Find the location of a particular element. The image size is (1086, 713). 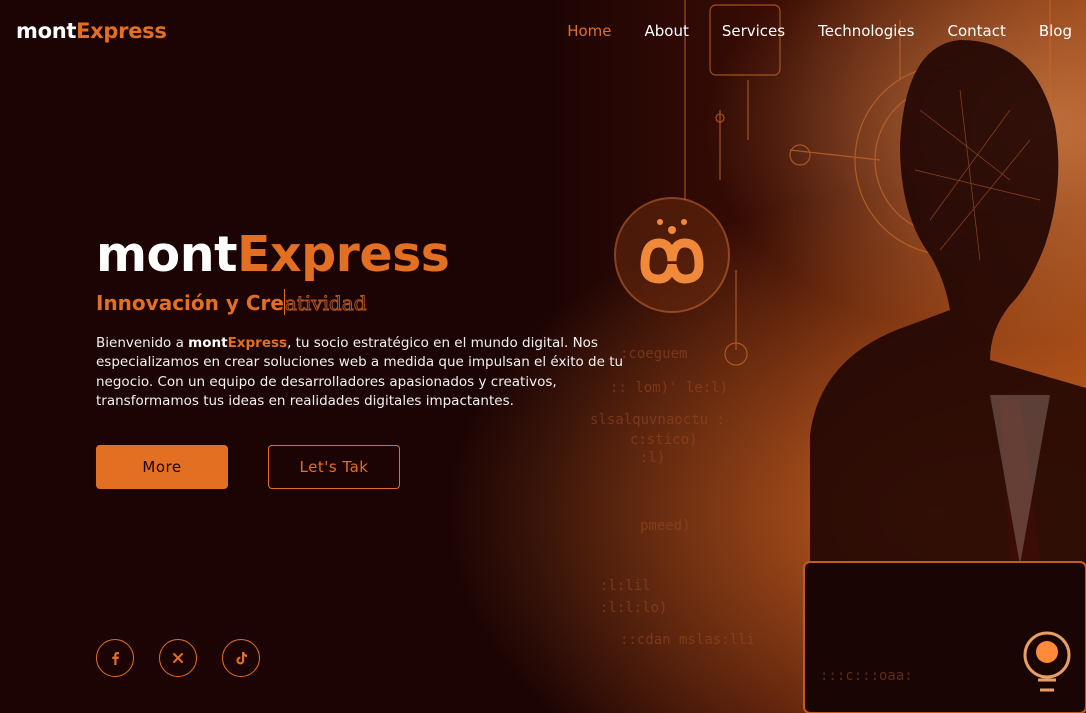

brand-logo: montExpress is located at coordinates (91, 31).